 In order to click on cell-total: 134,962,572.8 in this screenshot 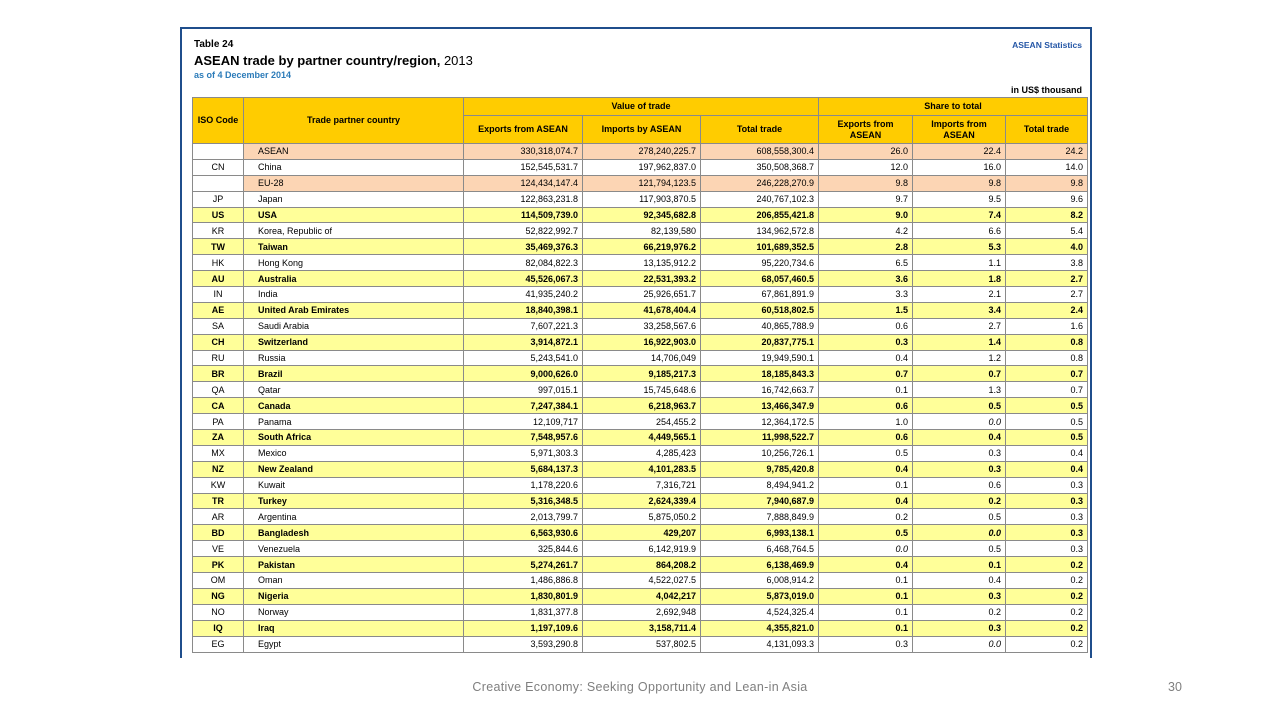, I will do `click(759, 231)`.